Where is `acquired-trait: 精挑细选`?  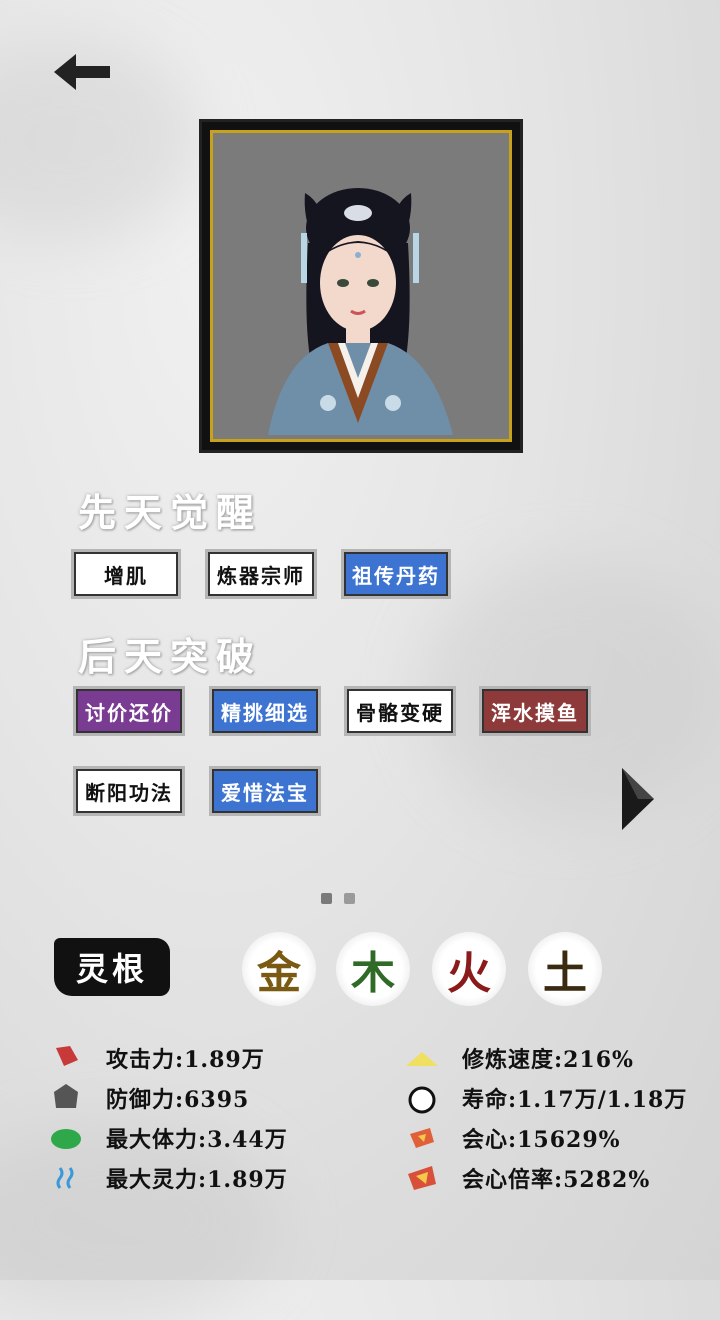 acquired-trait: 精挑细选 is located at coordinates (265, 711).